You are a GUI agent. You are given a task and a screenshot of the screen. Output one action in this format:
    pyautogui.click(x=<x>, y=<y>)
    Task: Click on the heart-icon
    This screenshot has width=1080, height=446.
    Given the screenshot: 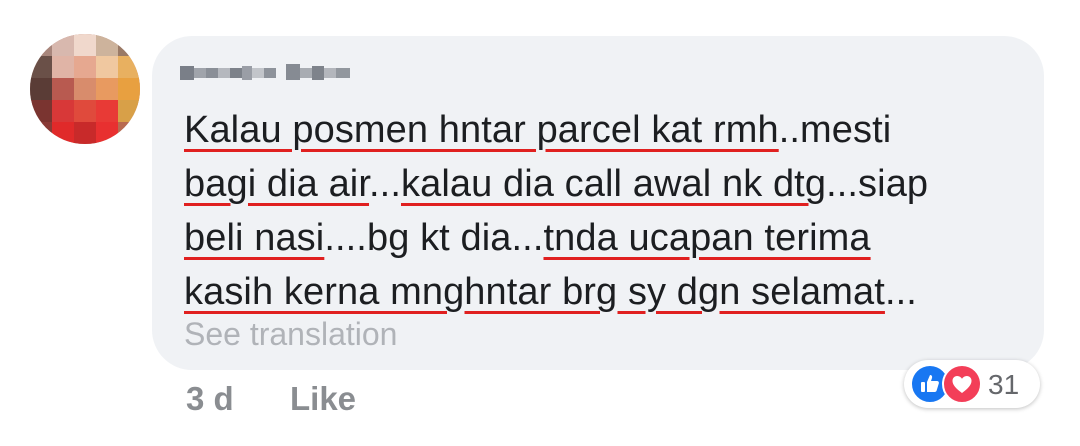 What is the action you would take?
    pyautogui.click(x=962, y=384)
    